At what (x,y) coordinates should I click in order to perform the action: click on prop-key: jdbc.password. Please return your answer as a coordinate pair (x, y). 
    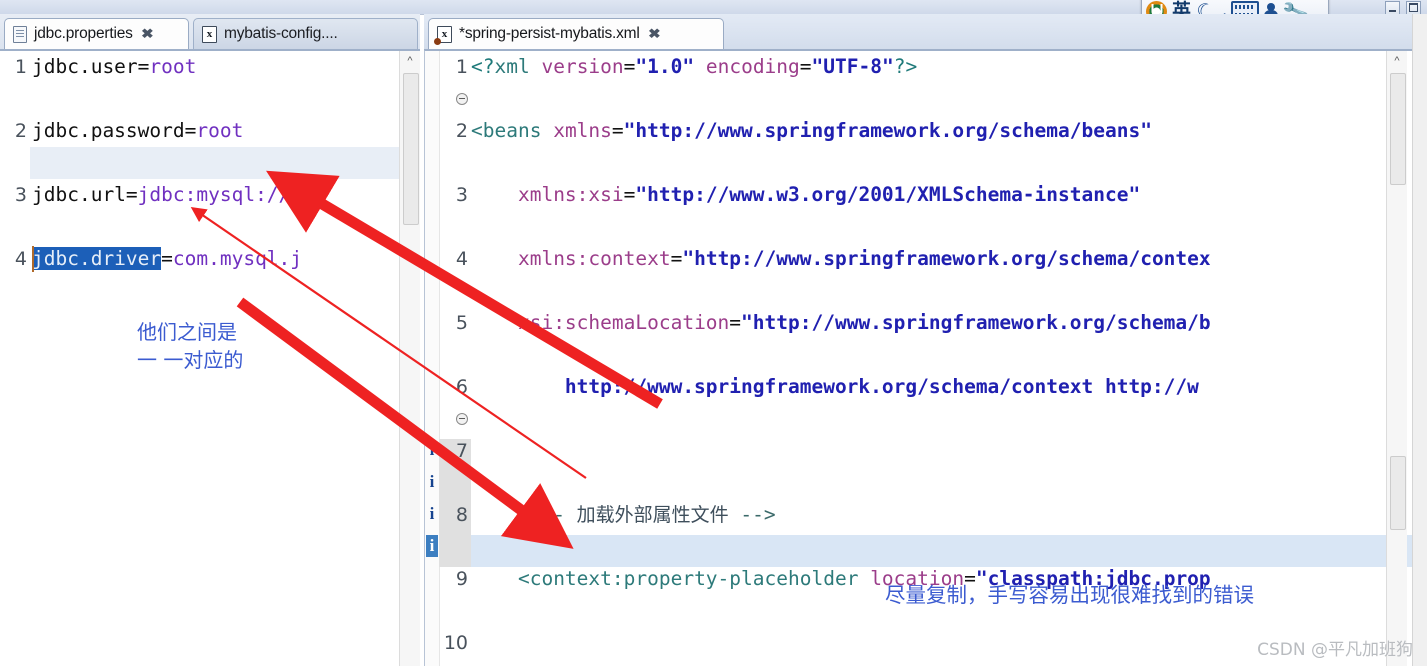
    Looking at the image, I should click on (108, 130).